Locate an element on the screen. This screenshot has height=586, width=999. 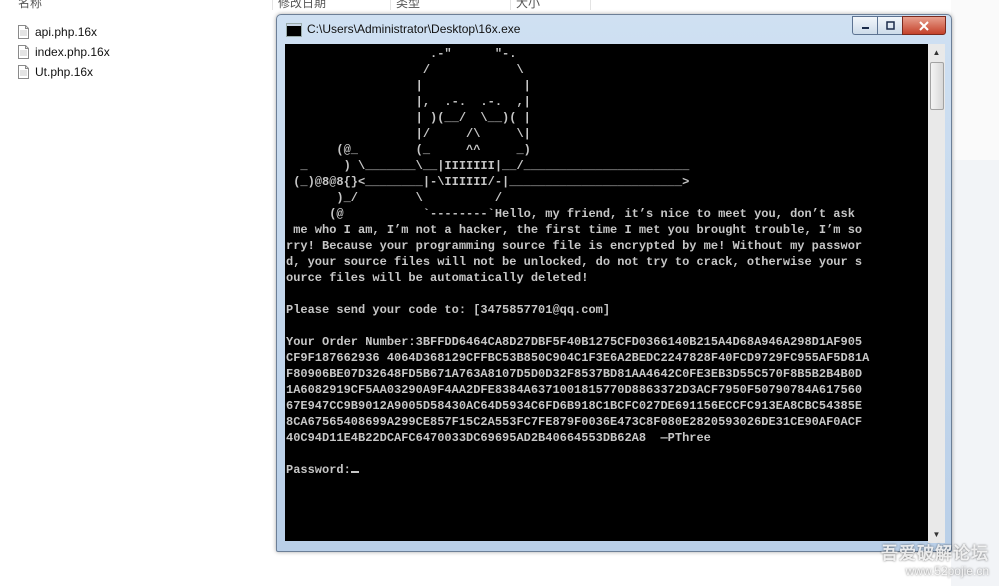
window-controls is located at coordinates (899, 25).